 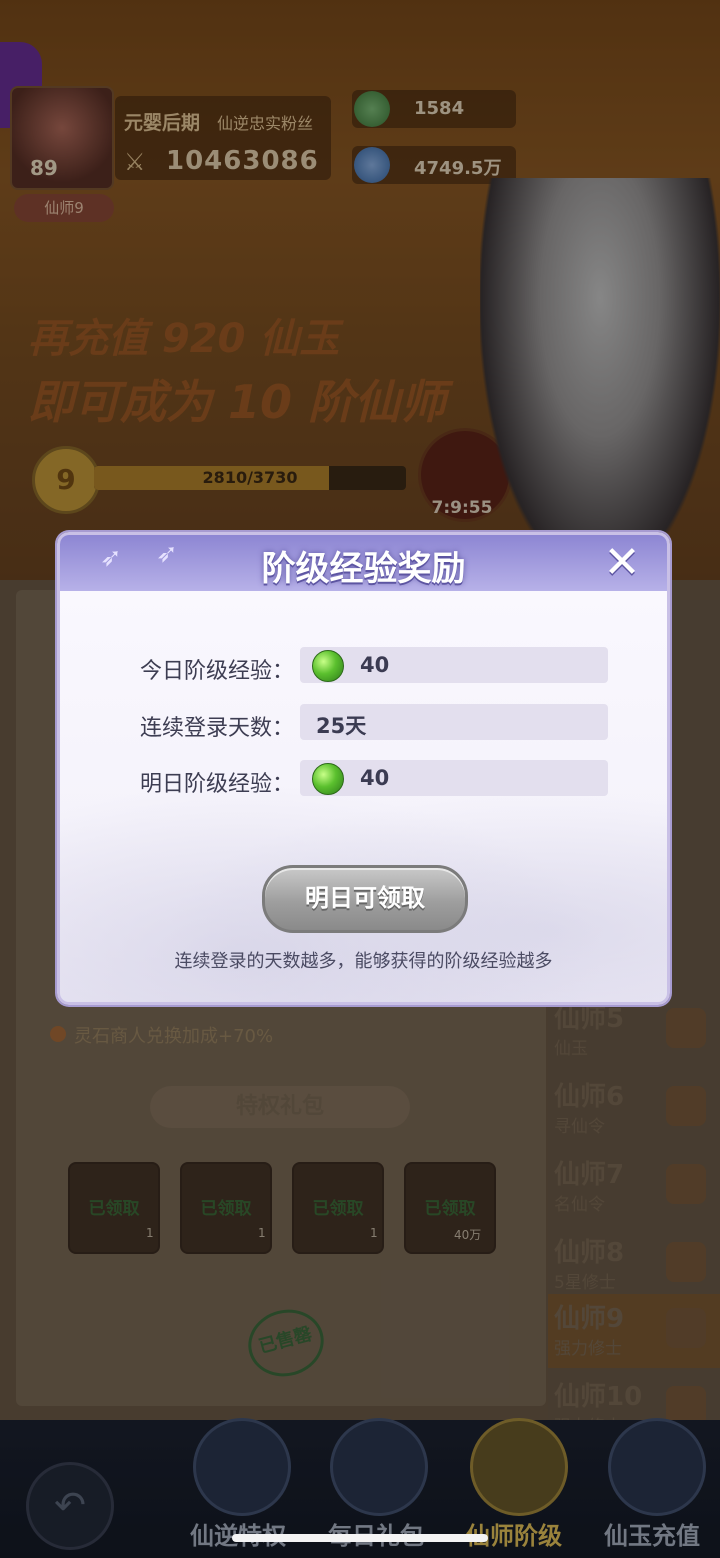 I want to click on today-exp-field: 40, so click(x=454, y=665).